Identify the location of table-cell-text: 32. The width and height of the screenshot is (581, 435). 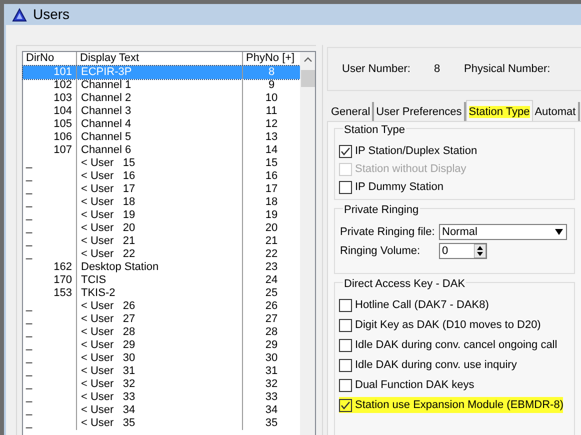
(271, 384).